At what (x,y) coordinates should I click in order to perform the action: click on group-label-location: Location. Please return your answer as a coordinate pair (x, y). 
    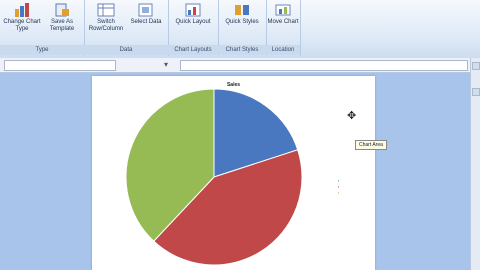
    Looking at the image, I should click on (283, 50).